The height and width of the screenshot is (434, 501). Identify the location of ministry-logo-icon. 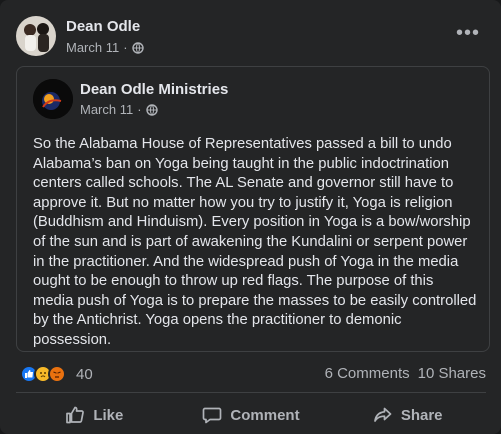
(53, 99).